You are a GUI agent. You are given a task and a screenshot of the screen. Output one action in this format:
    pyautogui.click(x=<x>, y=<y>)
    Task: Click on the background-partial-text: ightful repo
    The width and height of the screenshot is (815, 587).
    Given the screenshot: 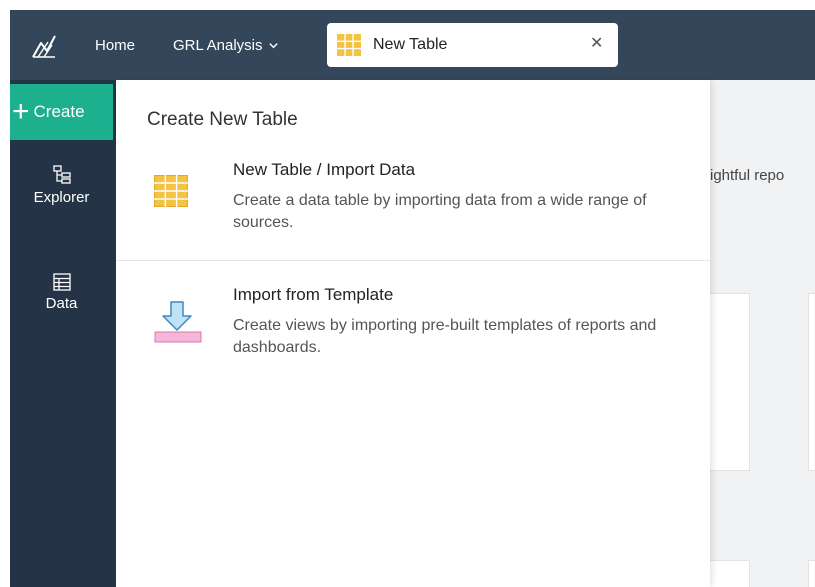 What is the action you would take?
    pyautogui.click(x=747, y=175)
    